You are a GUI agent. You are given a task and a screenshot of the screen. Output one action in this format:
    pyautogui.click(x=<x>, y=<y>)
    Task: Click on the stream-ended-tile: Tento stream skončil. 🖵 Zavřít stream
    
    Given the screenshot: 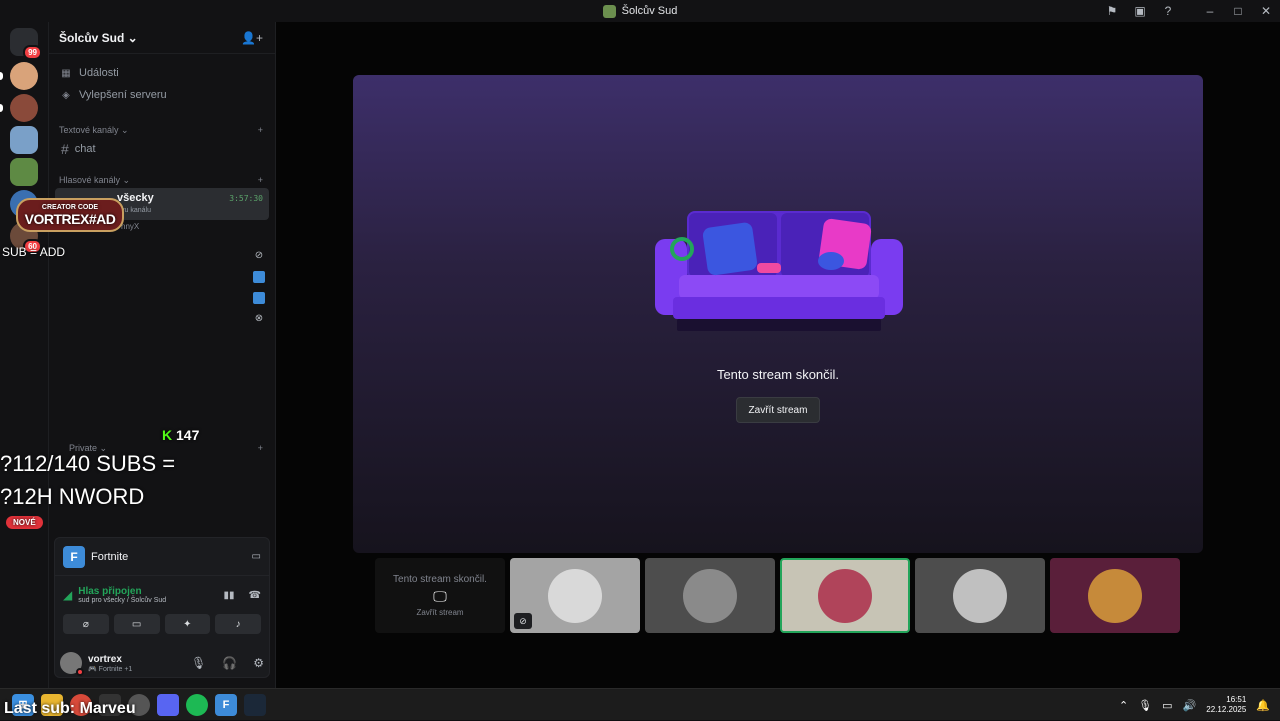 What is the action you would take?
    pyautogui.click(x=440, y=595)
    